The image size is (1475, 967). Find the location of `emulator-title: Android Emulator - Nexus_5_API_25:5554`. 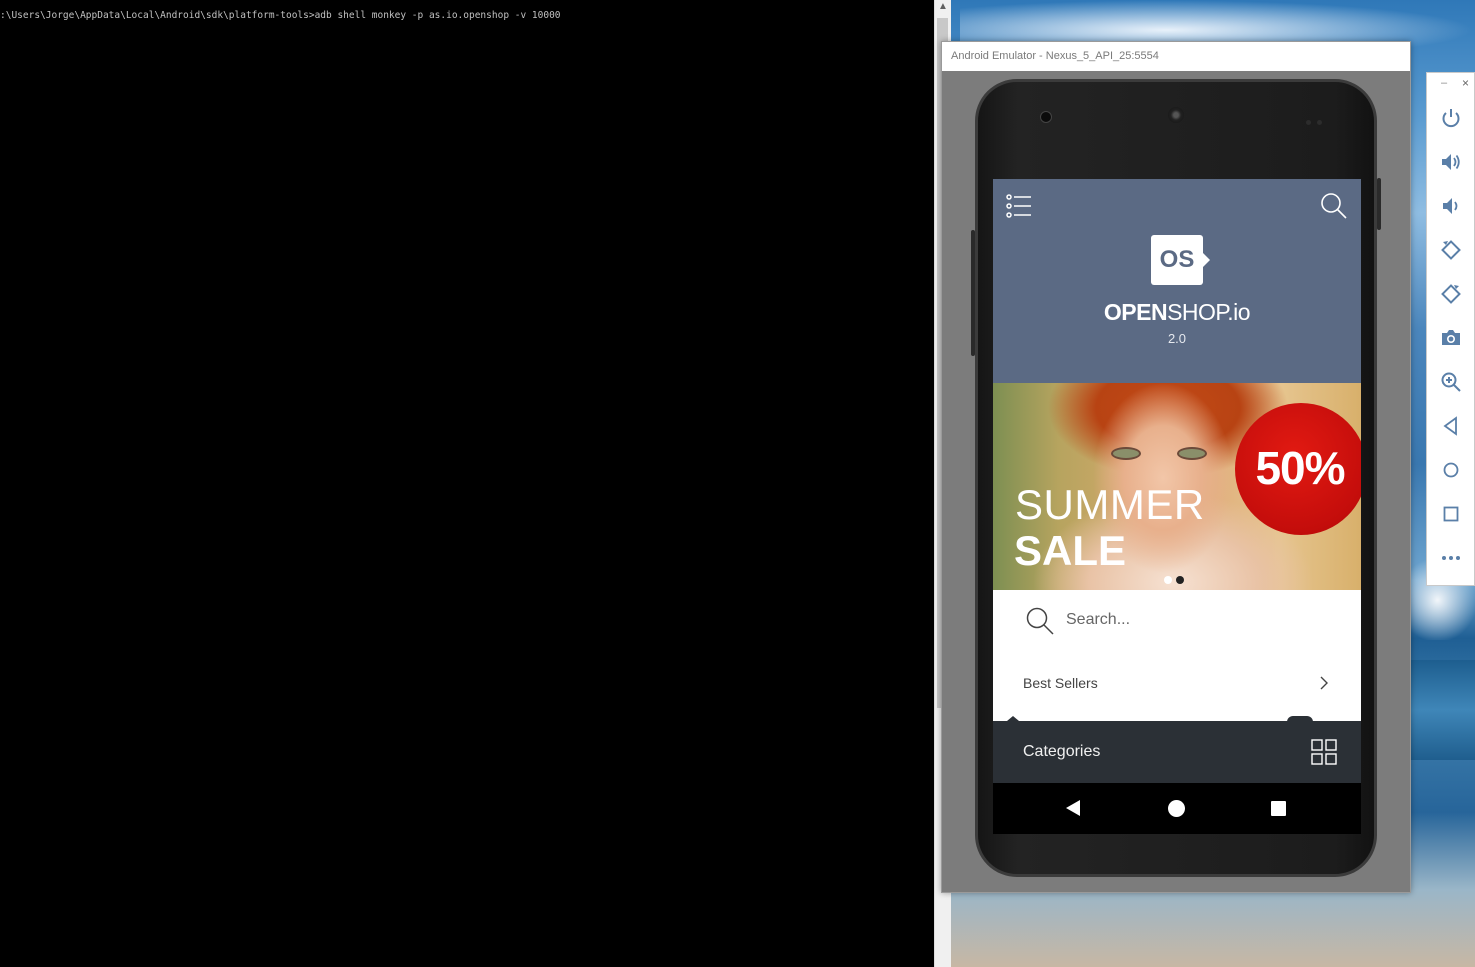

emulator-title: Android Emulator - Nexus_5_API_25:5554 is located at coordinates (1176, 56).